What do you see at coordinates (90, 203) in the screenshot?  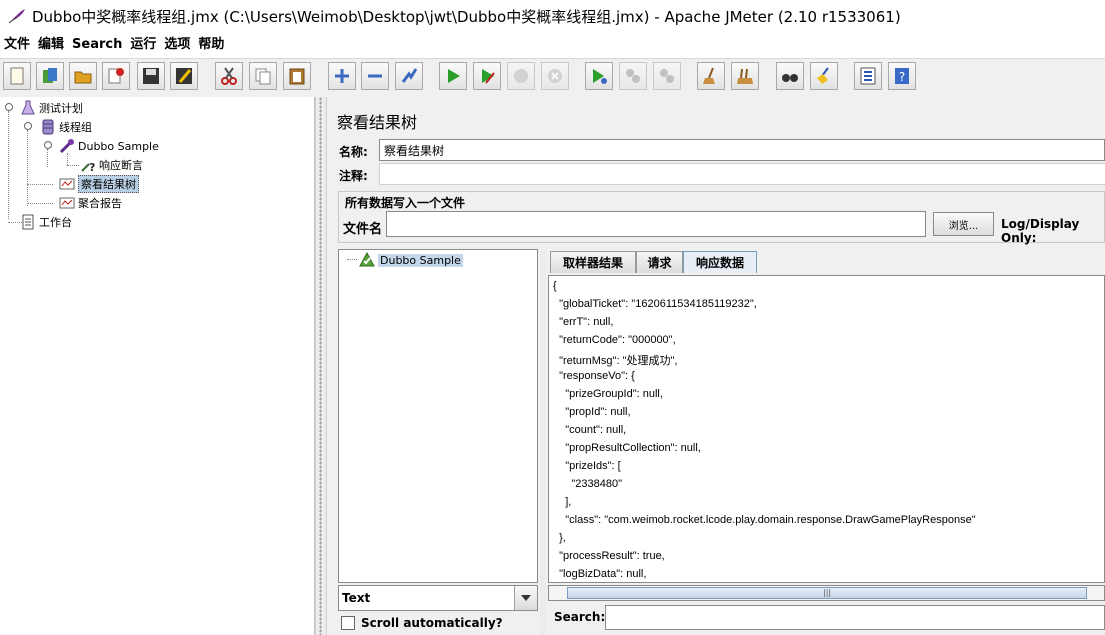 I see `tree-node-aggregate-report: 聚合报告` at bounding box center [90, 203].